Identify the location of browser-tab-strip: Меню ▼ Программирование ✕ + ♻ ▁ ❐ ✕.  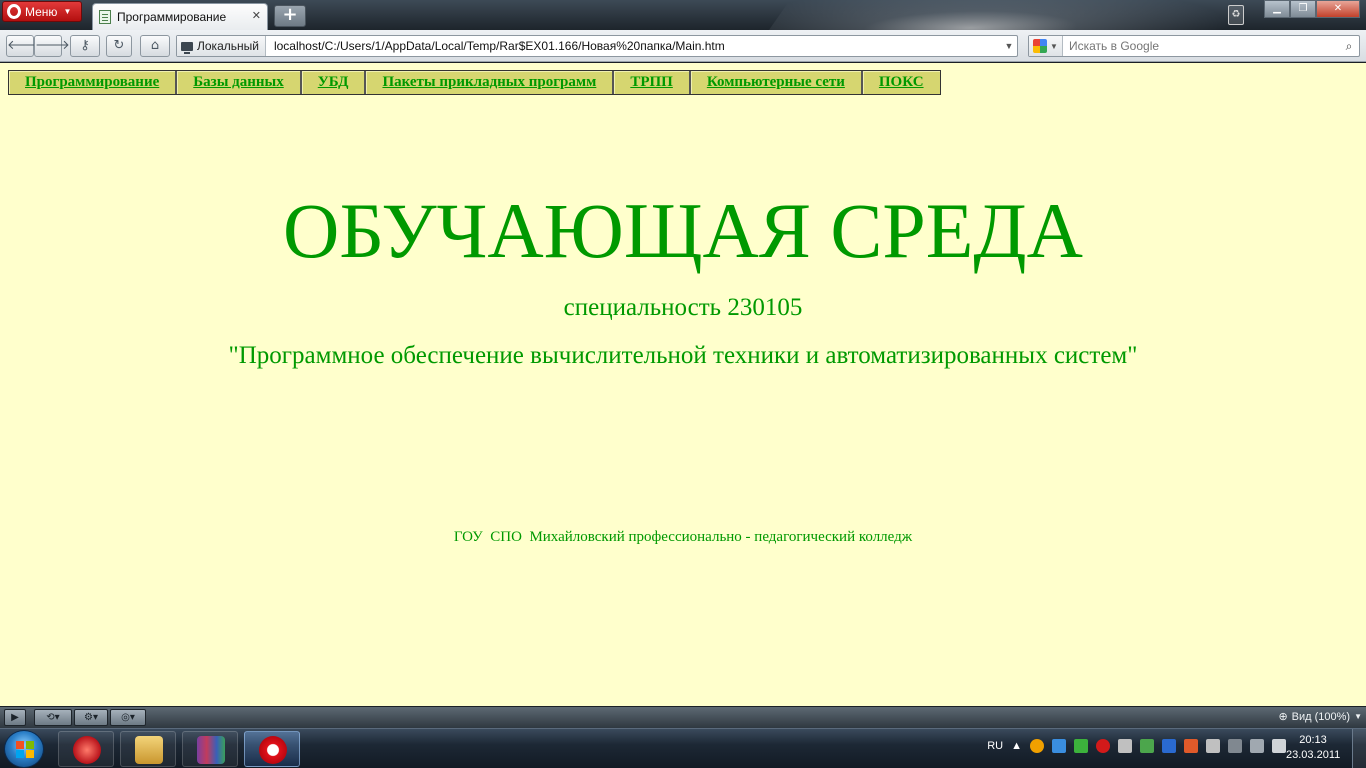
(683, 15).